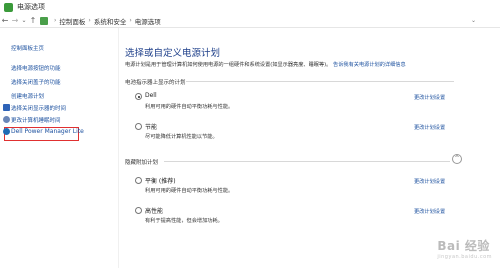  What do you see at coordinates (151, 127) in the screenshot?
I see `plan-name-power-saver: 节能` at bounding box center [151, 127].